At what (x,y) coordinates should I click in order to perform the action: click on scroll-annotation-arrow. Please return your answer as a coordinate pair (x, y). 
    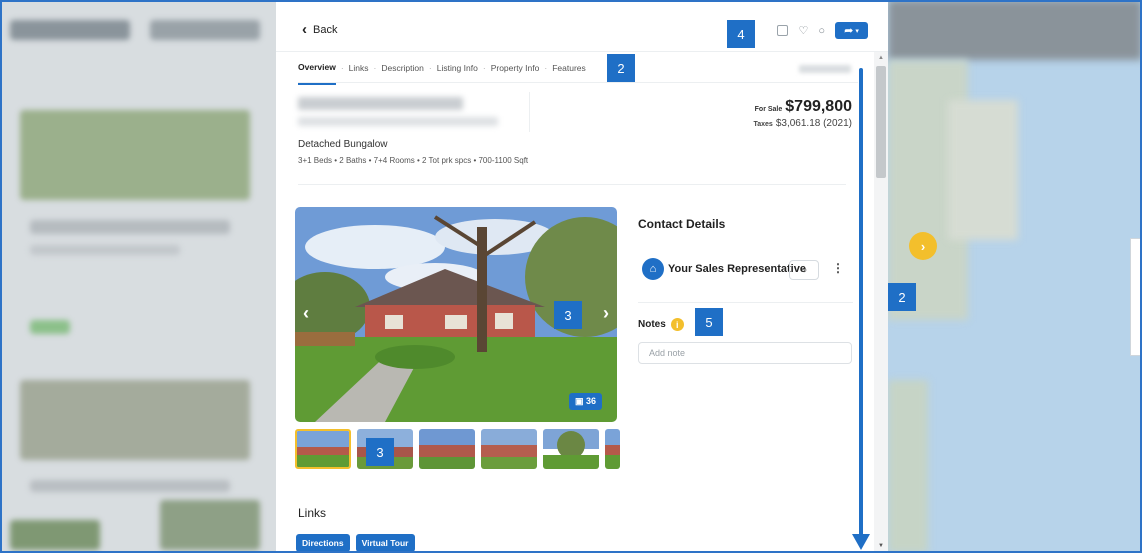
    Looking at the image, I should click on (861, 303).